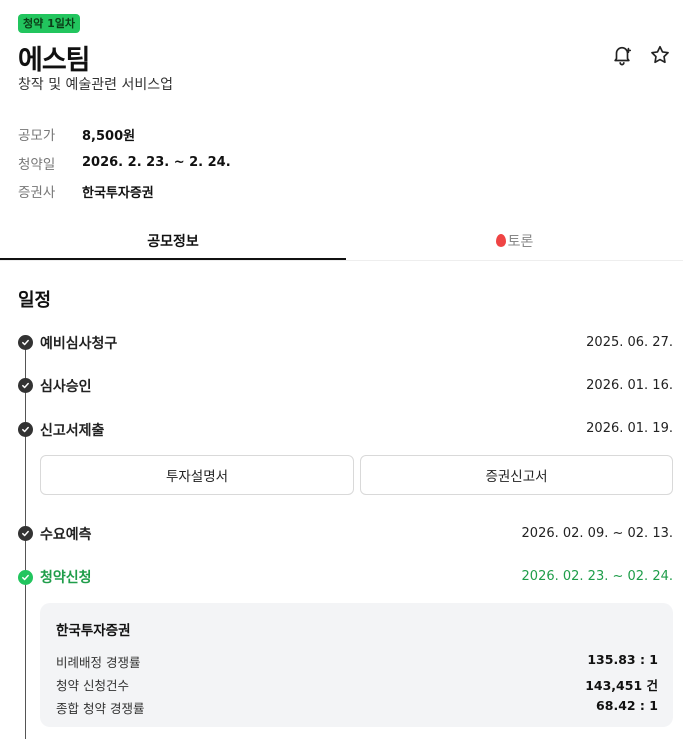  What do you see at coordinates (93, 631) in the screenshot?
I see `card-broker-name: 한국투자증권` at bounding box center [93, 631].